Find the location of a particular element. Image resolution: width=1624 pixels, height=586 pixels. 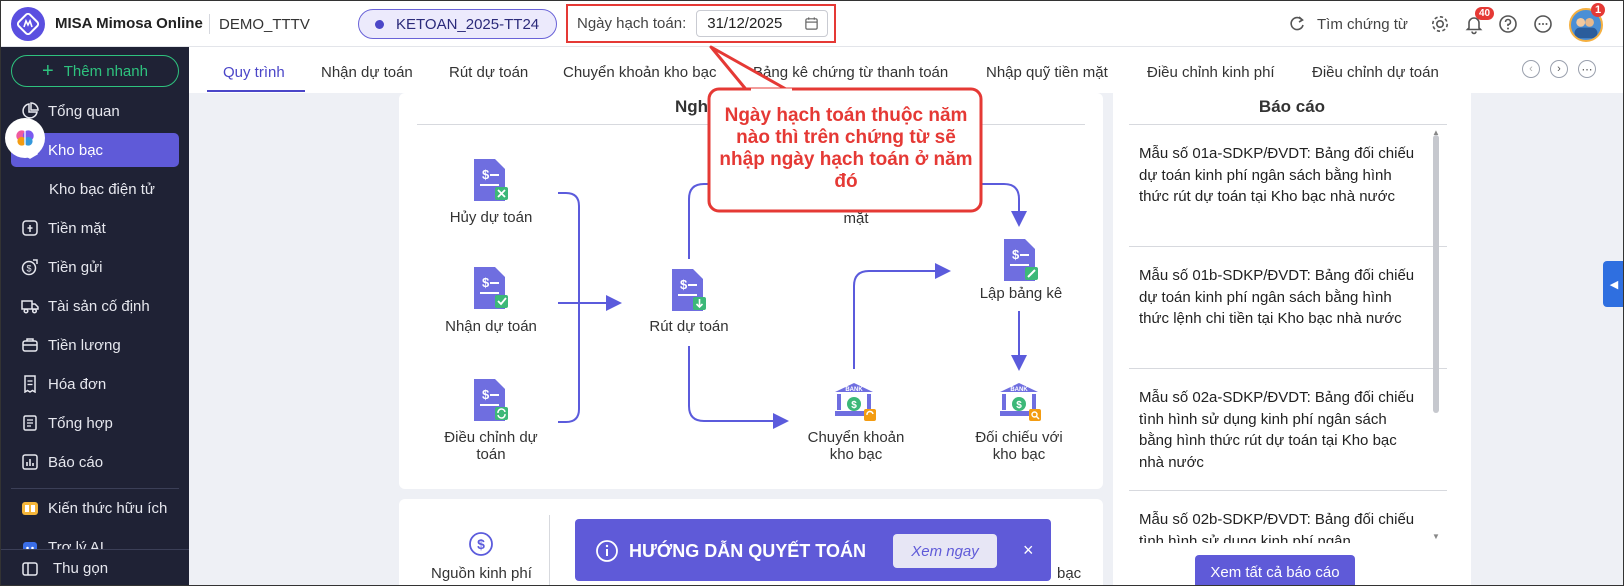

settlement-guide-title: HƯỚNG DẪN QUYẾT TOÁN is located at coordinates (747, 551).